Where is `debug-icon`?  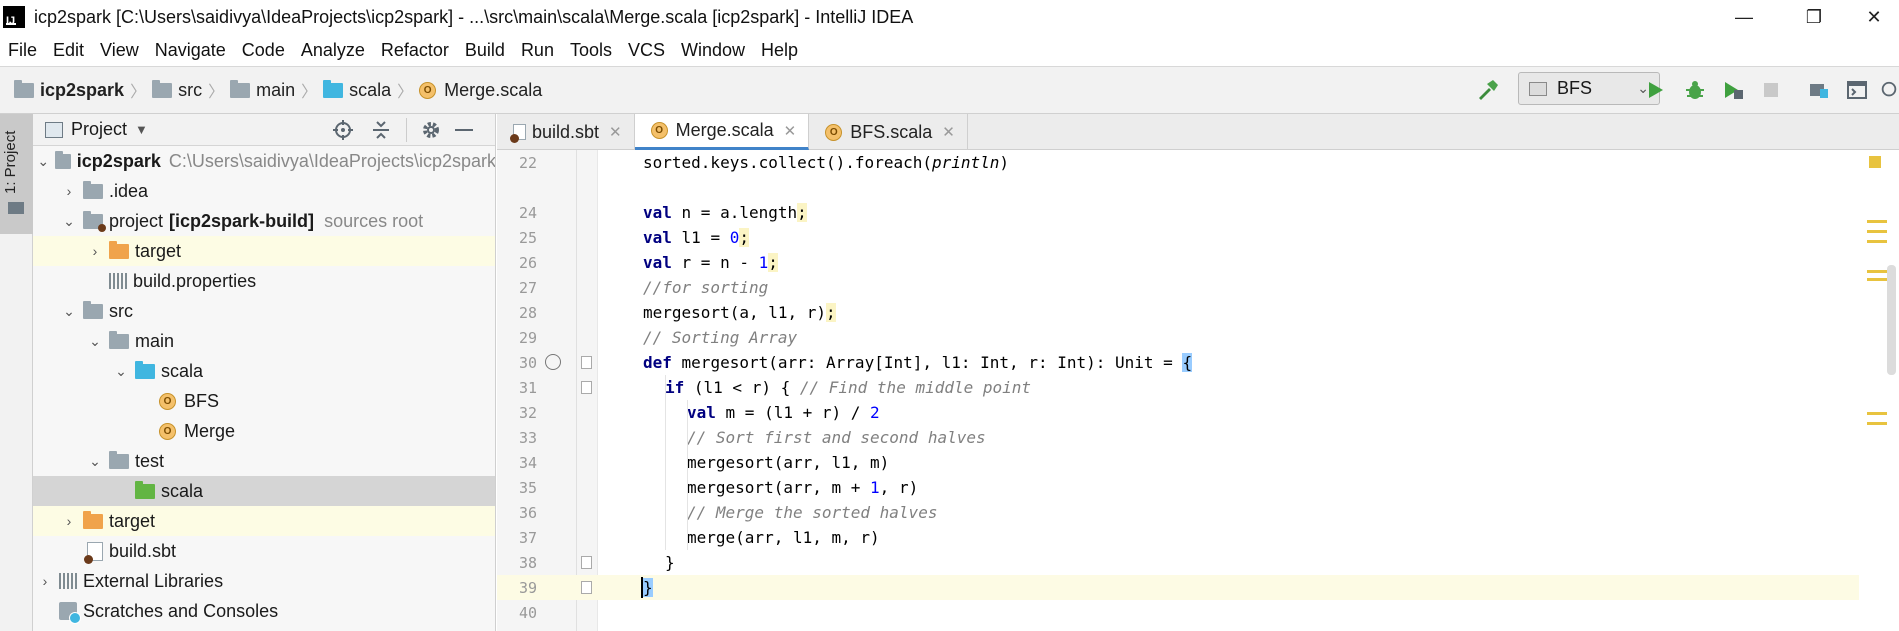
debug-icon is located at coordinates (1695, 90).